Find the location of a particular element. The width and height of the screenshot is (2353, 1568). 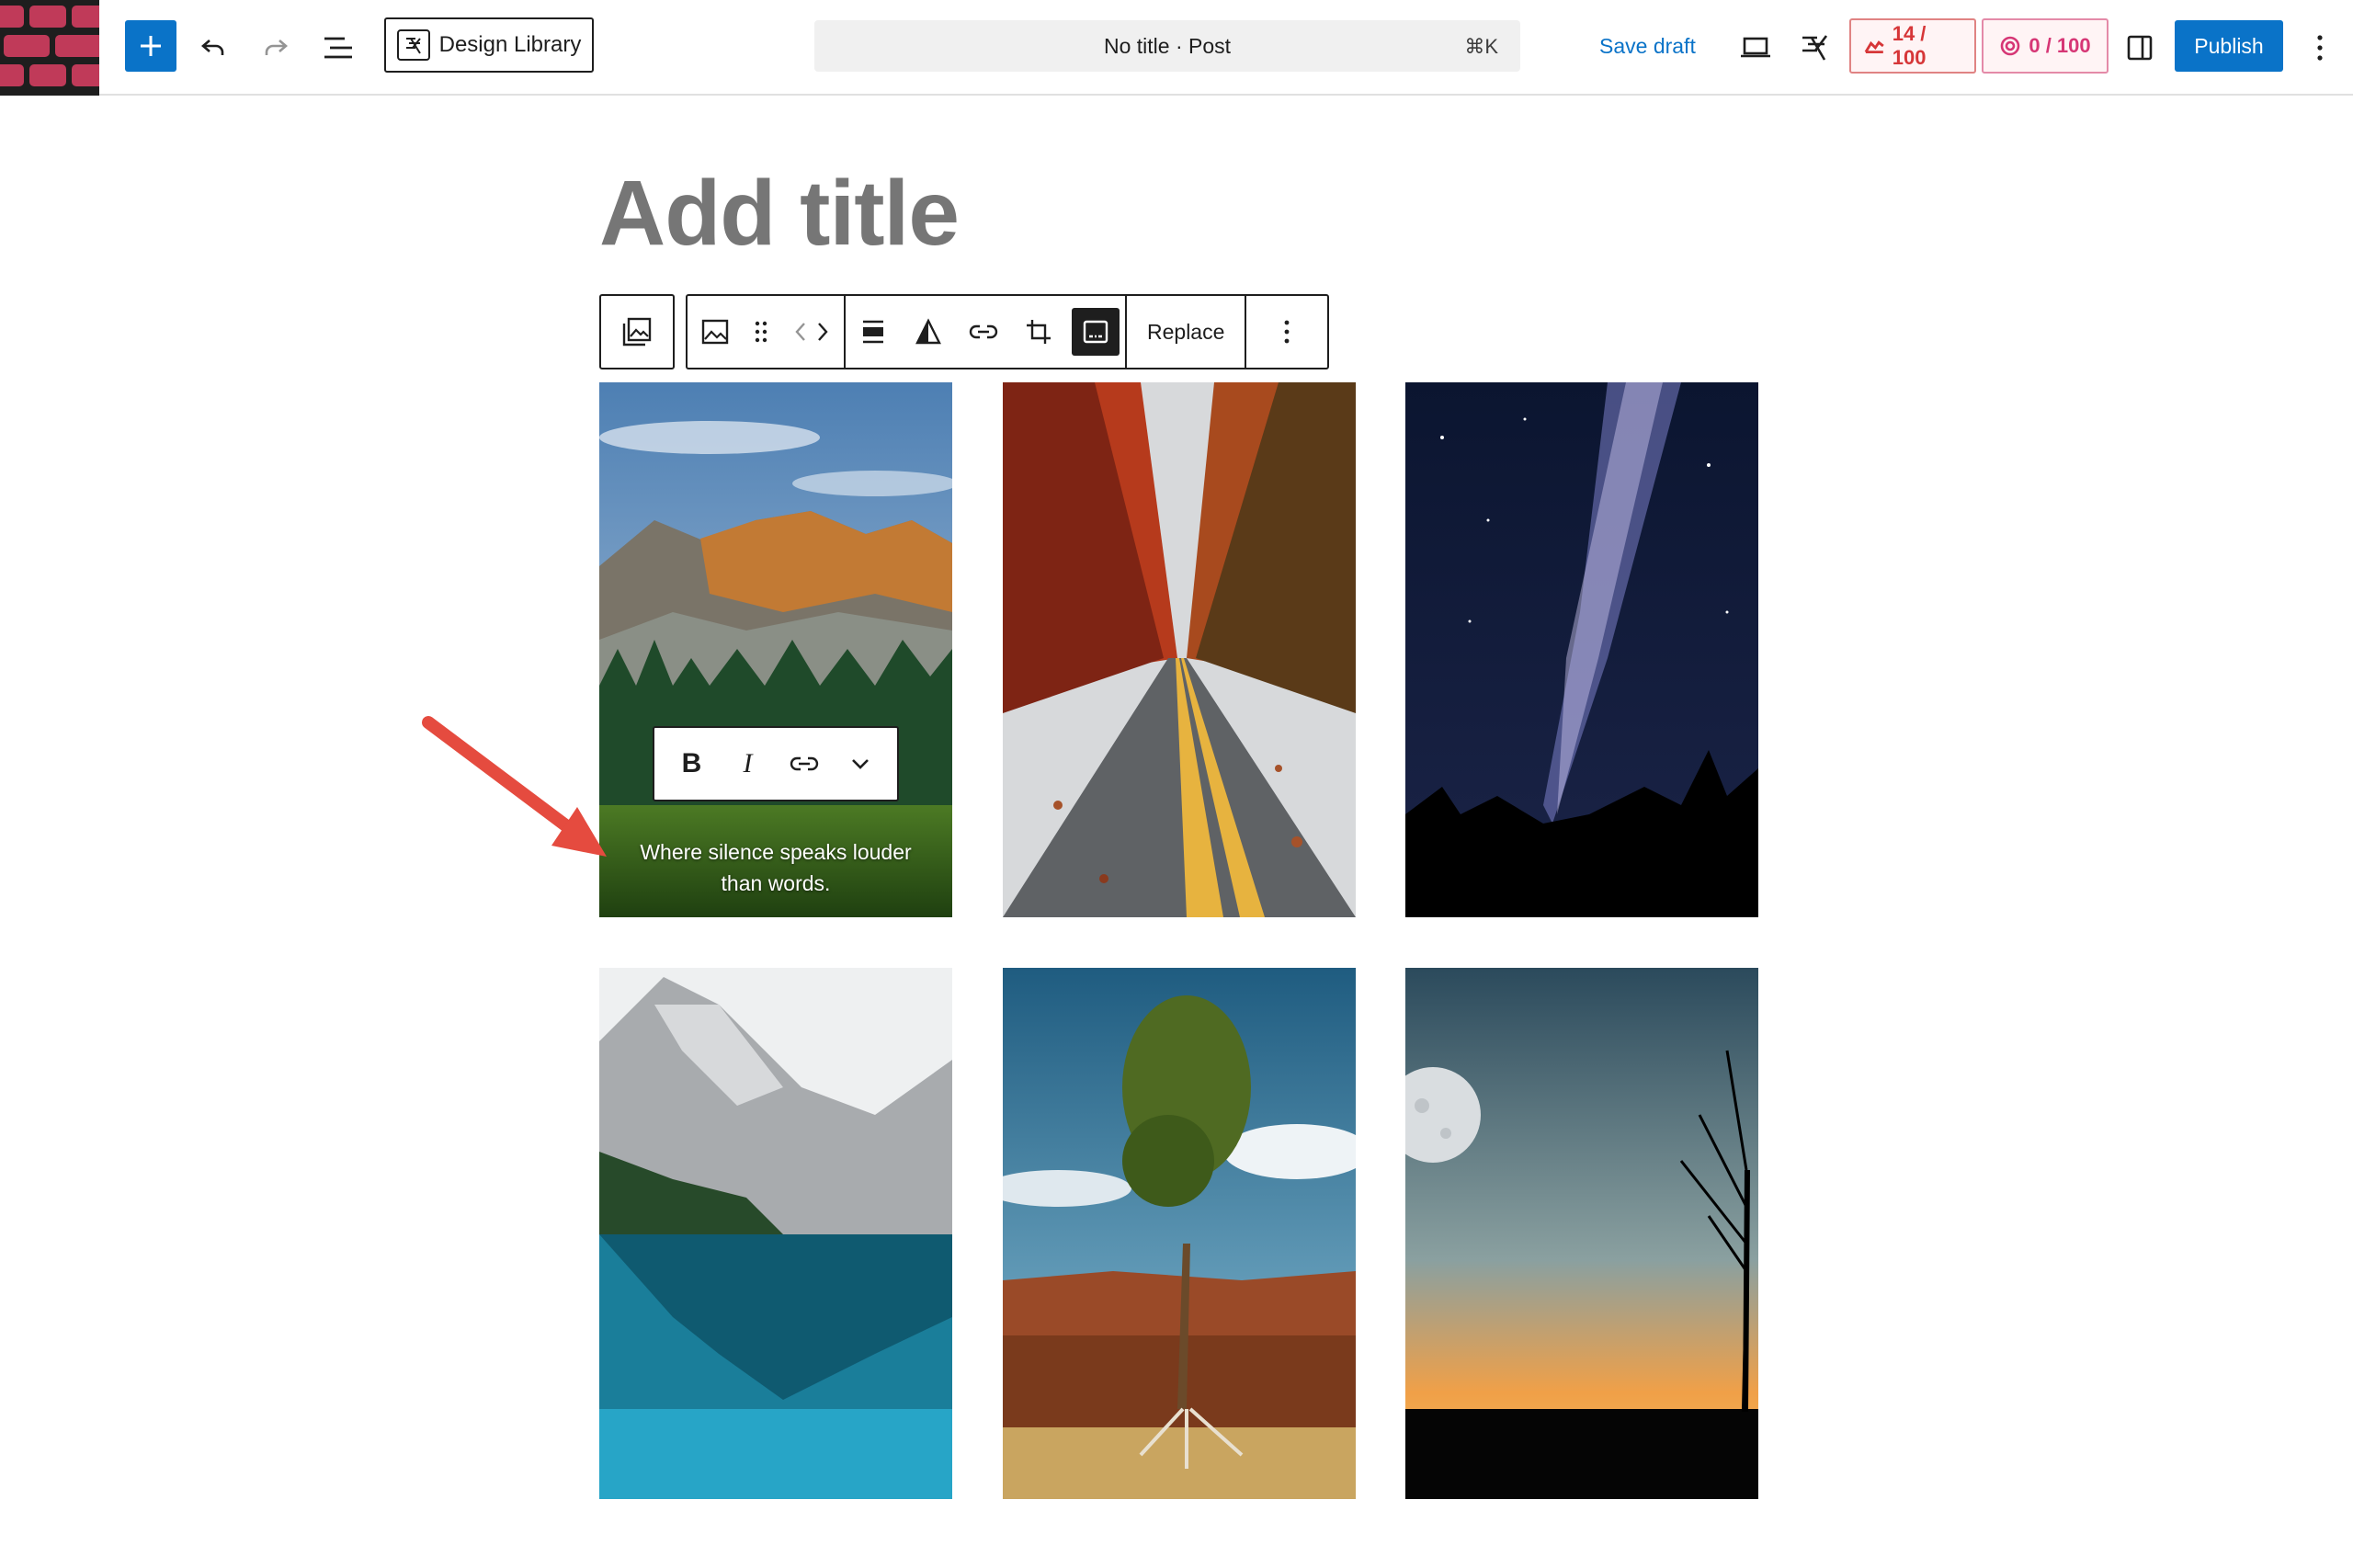

moon-sunset-image is located at coordinates (1581, 1233).